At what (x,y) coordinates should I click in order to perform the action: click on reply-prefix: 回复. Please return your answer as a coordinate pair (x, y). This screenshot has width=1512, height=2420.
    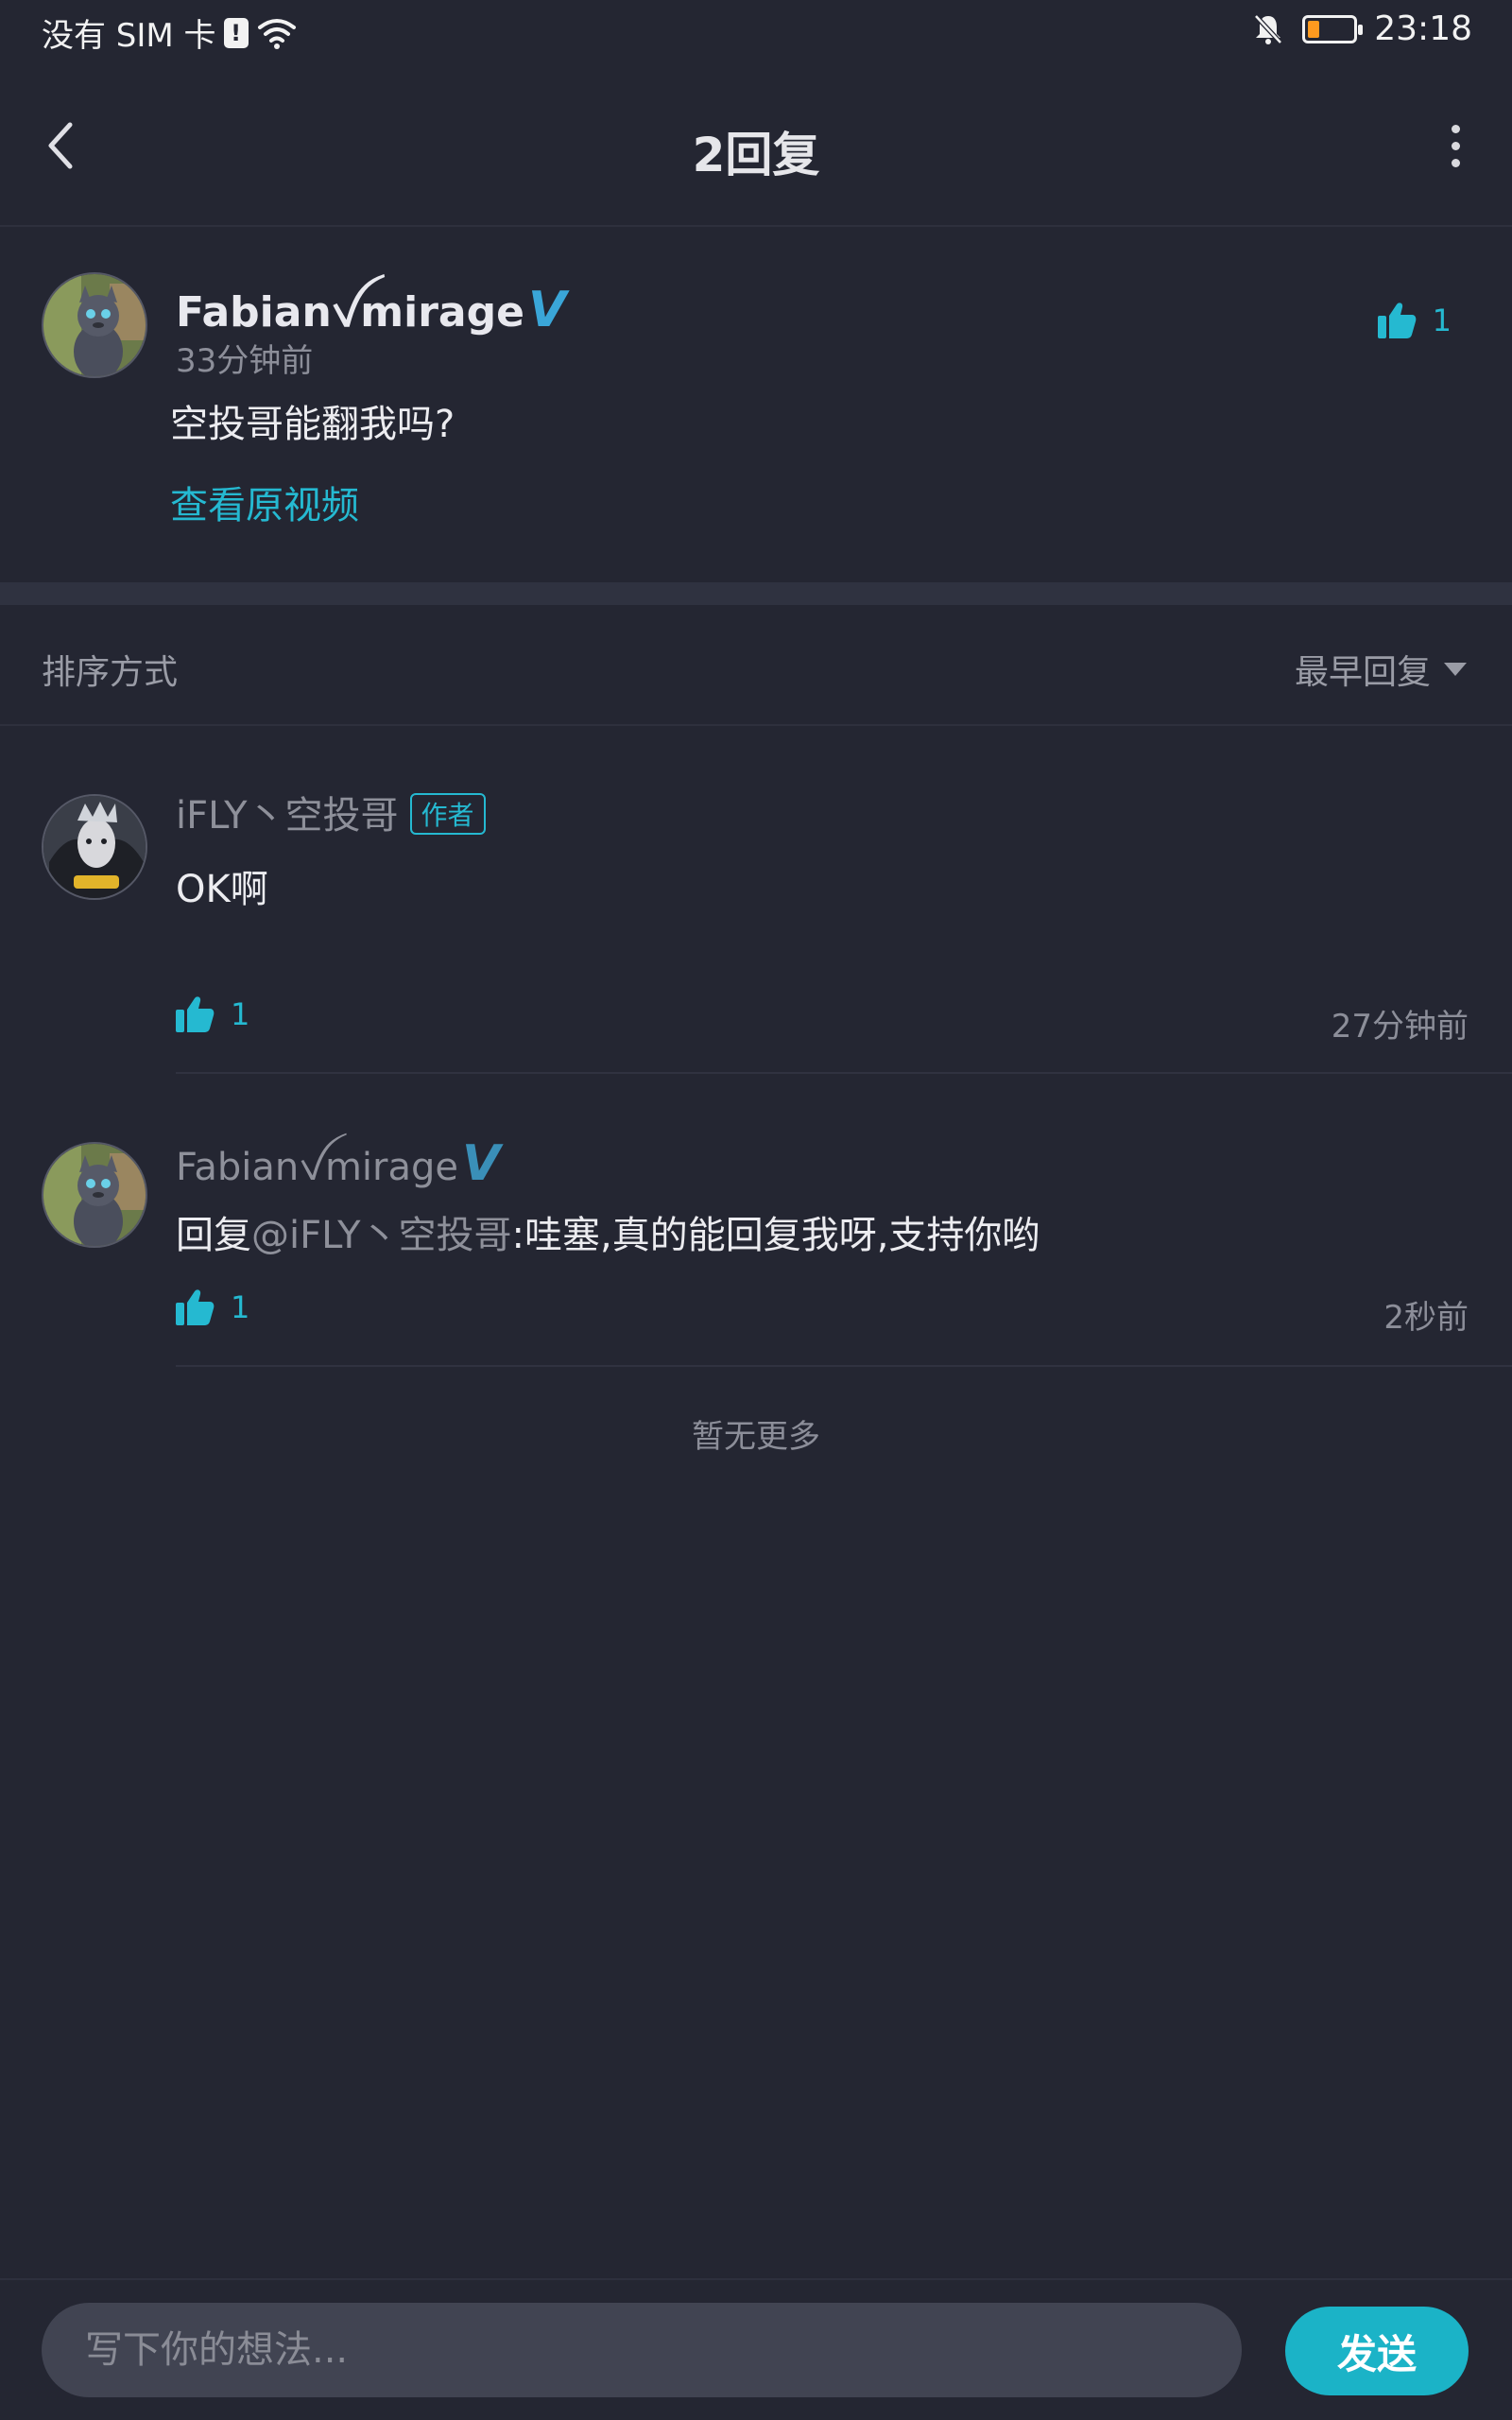
    Looking at the image, I should click on (213, 1235).